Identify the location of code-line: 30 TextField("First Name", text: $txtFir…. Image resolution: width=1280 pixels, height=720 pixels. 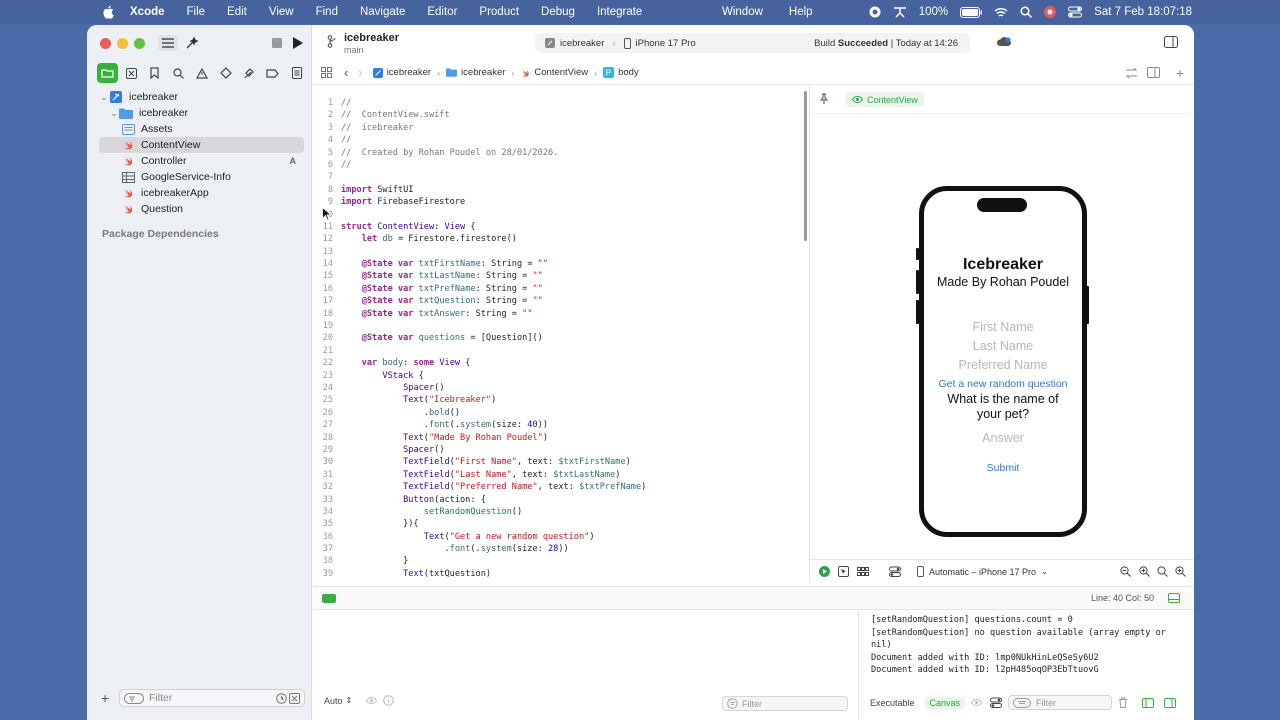
(479, 462).